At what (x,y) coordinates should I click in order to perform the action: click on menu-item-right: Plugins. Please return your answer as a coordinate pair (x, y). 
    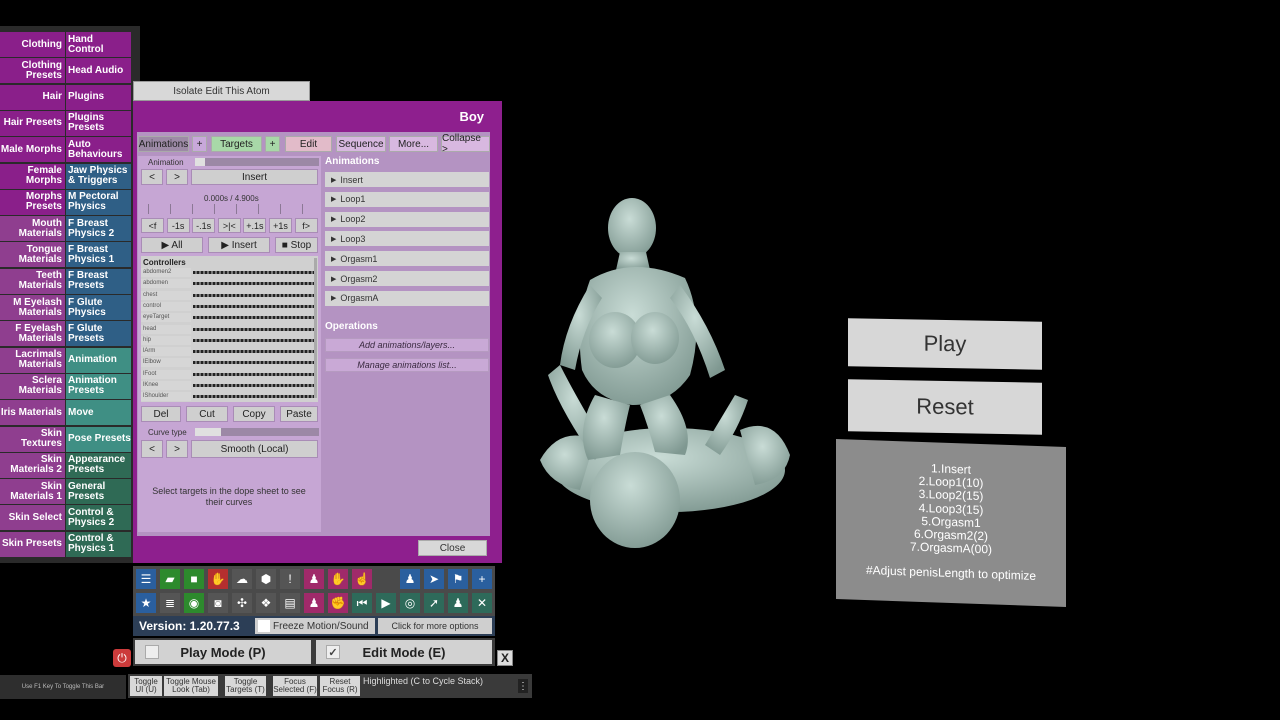
    Looking at the image, I should click on (98, 97).